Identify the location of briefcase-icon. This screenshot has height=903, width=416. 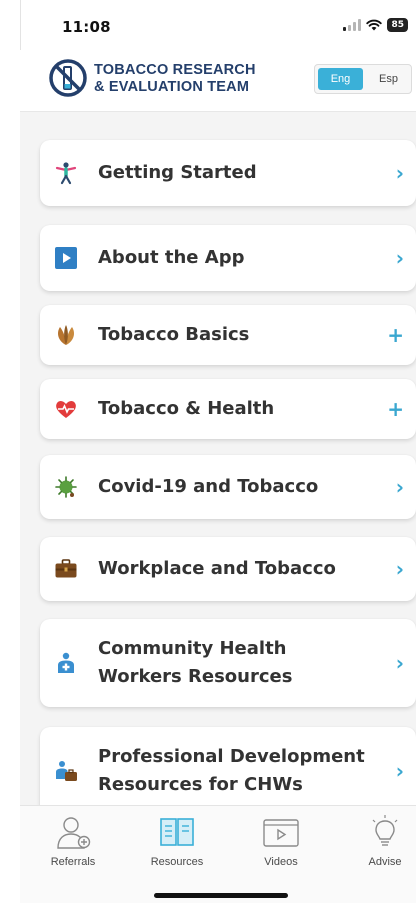
(66, 569).